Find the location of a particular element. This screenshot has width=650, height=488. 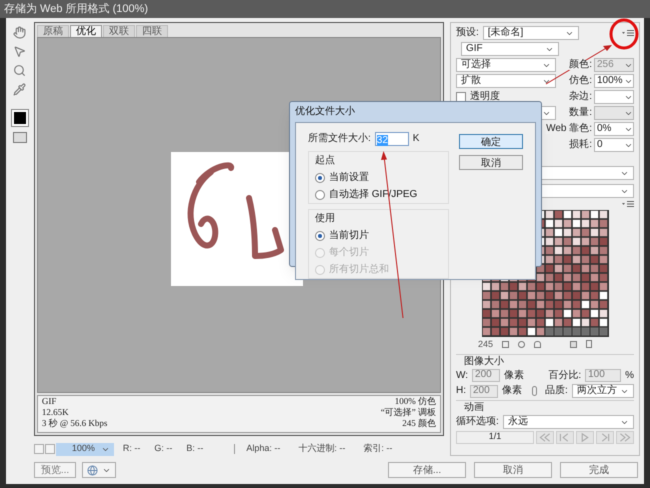

info-text: GIF is located at coordinates (50, 401).